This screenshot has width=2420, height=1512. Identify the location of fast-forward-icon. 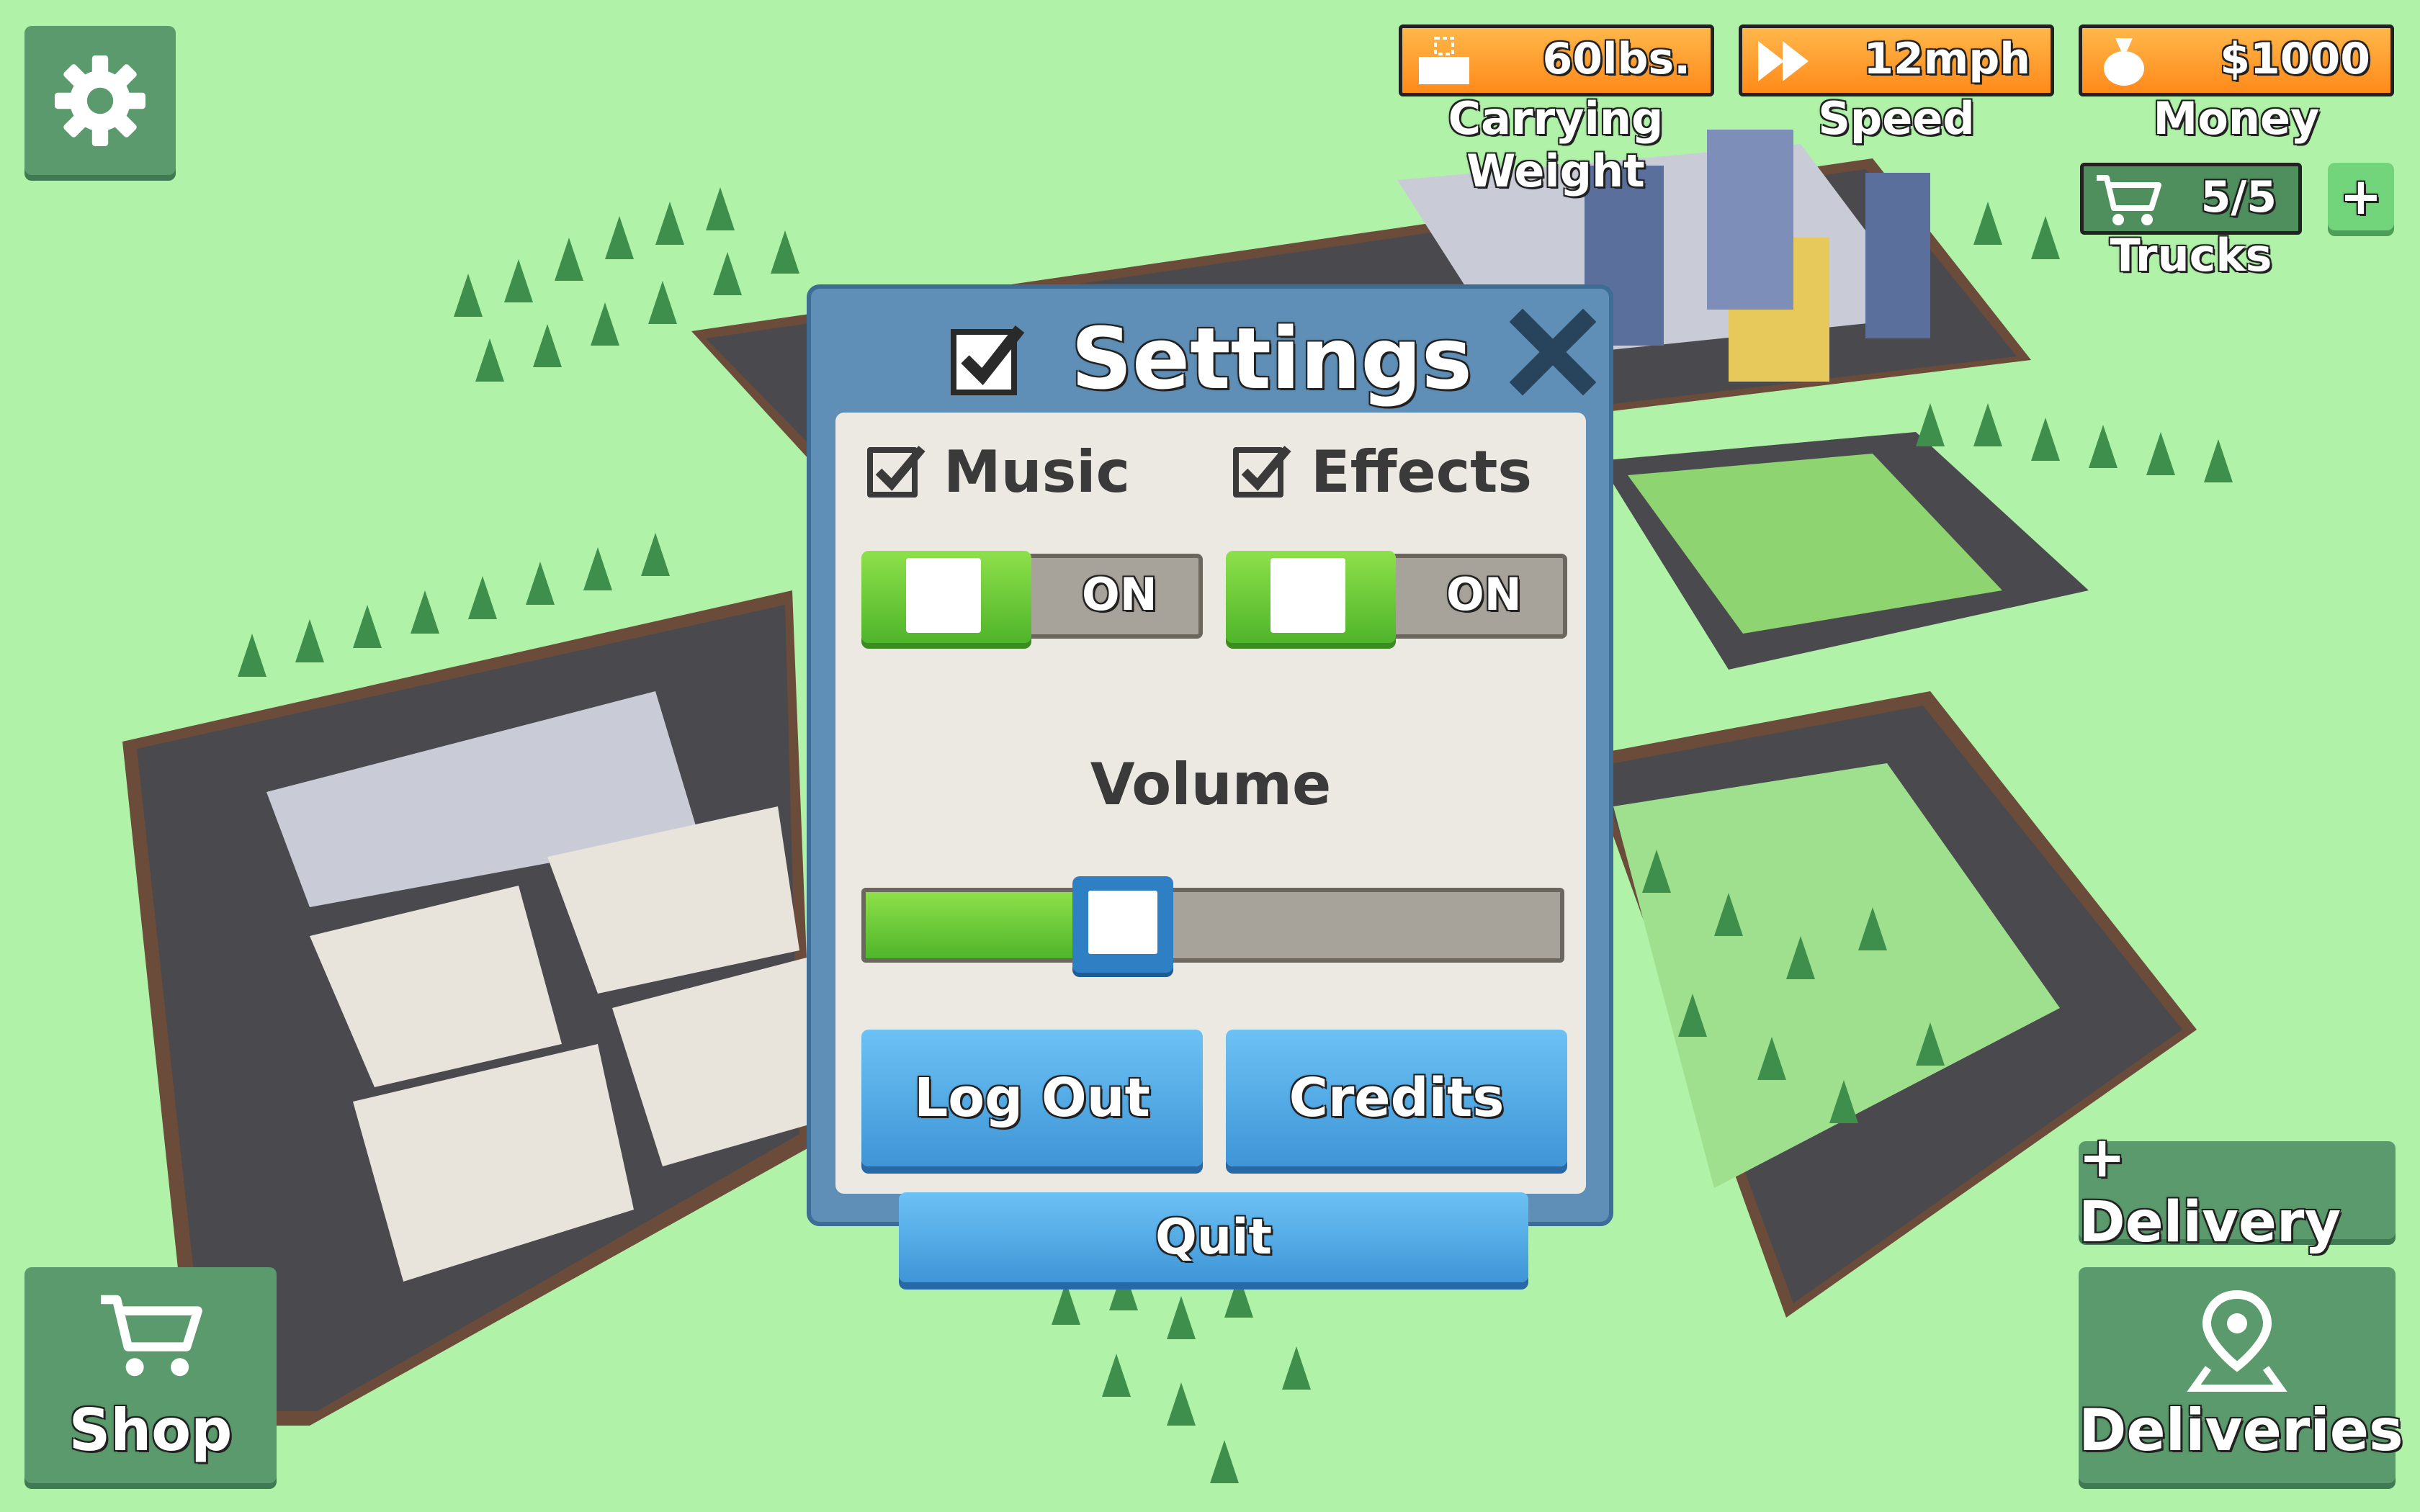
(1783, 61).